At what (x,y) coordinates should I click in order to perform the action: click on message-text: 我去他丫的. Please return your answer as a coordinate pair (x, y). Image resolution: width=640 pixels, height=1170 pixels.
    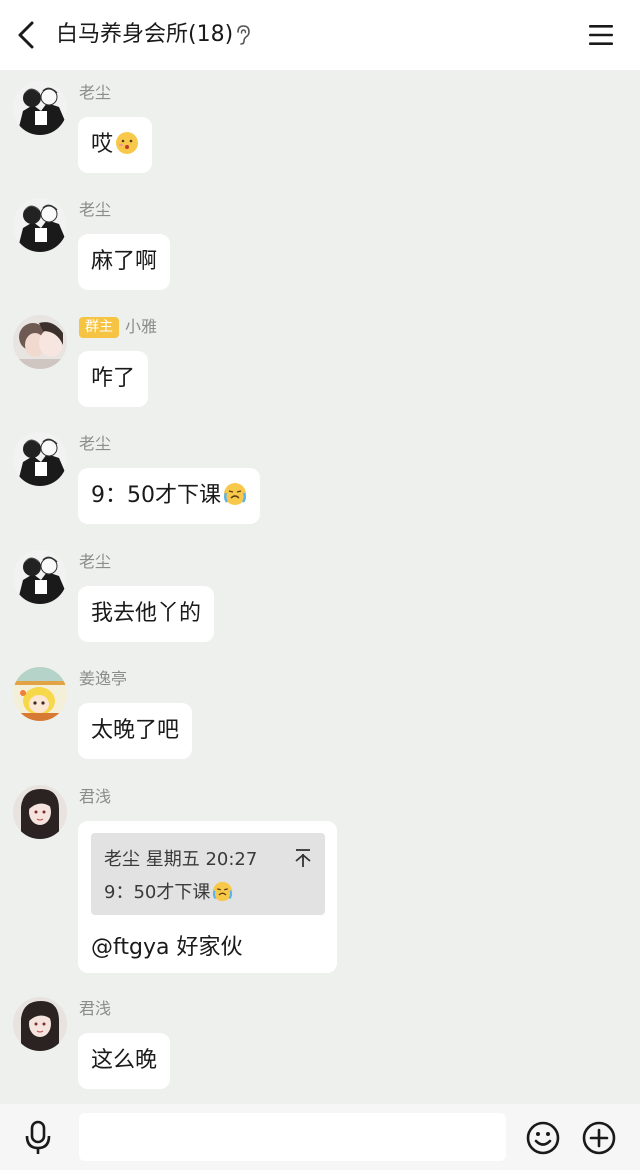
    Looking at the image, I should click on (146, 613).